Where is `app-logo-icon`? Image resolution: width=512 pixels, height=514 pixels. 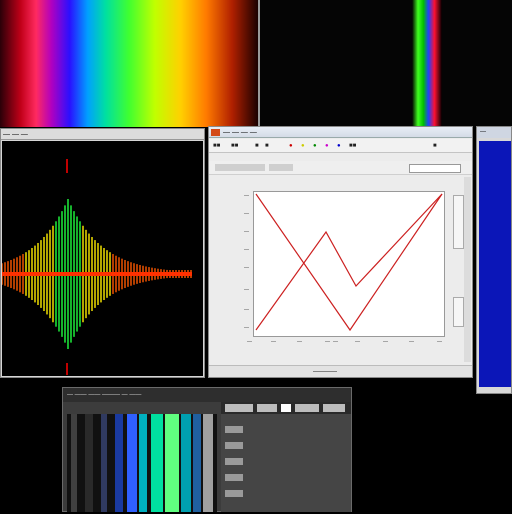 app-logo-icon is located at coordinates (215, 132).